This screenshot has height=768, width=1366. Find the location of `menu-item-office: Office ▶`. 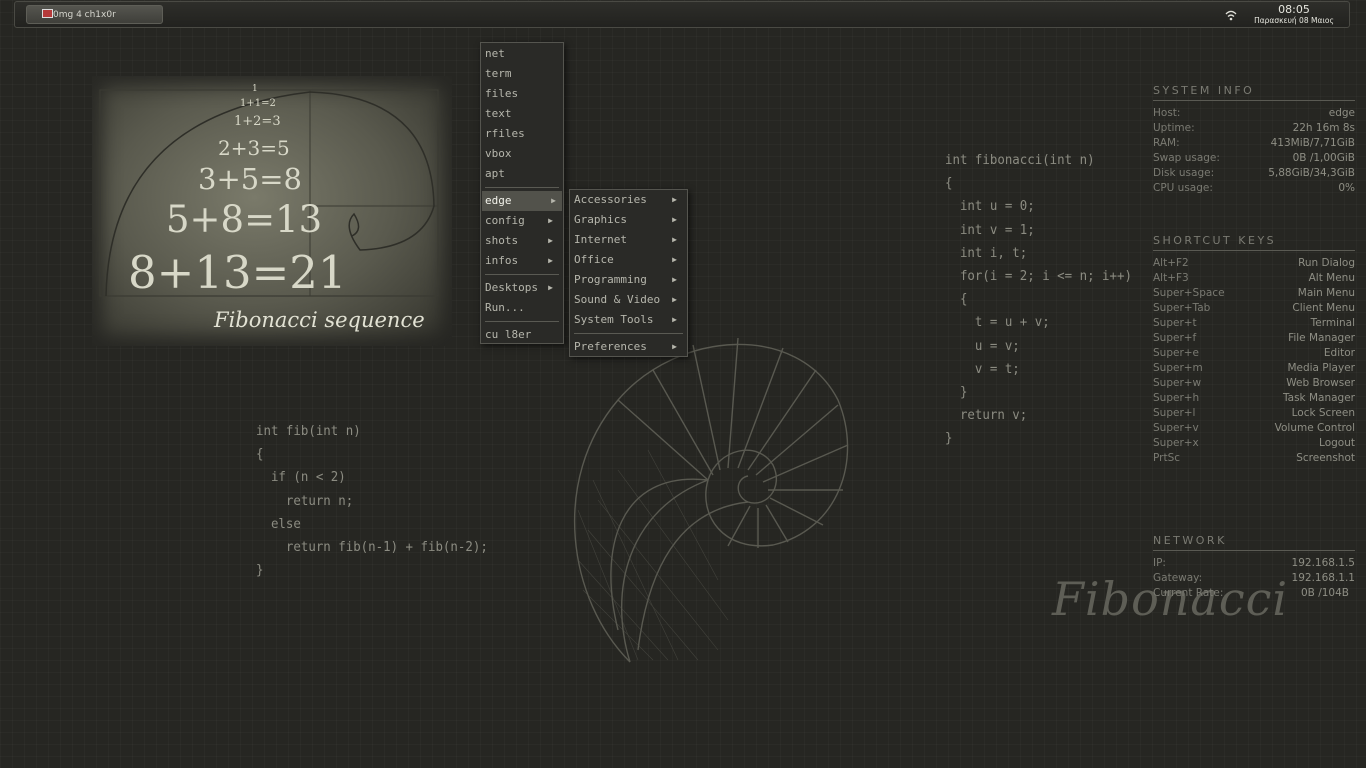

menu-item-office: Office ▶ is located at coordinates (628, 260).